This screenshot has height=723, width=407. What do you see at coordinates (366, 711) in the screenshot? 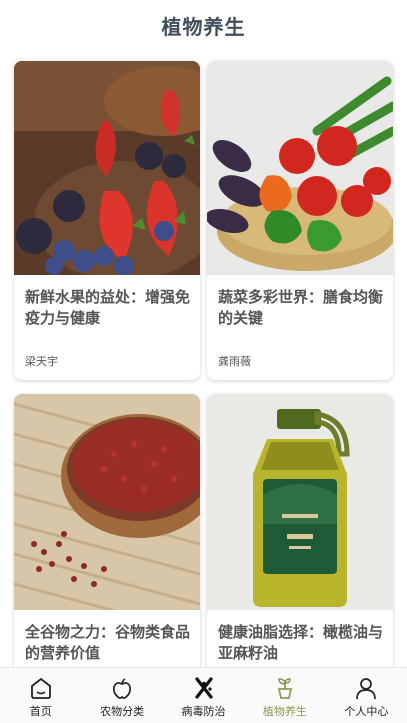
I see `tab-label: 个人中心` at bounding box center [366, 711].